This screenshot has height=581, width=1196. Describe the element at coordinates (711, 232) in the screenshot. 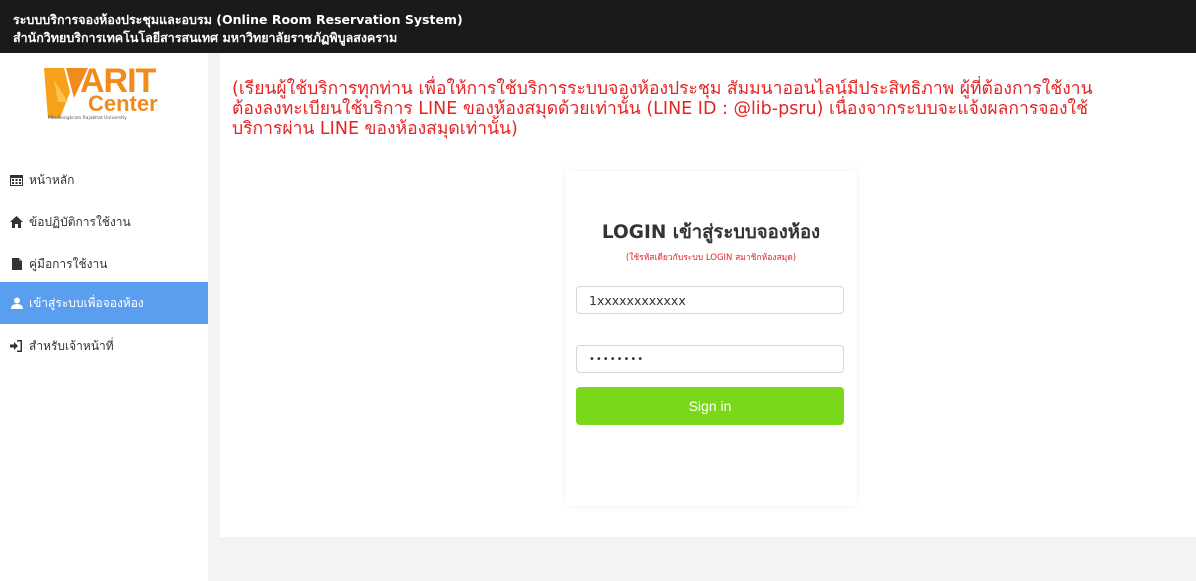

I see `login-title: LOGIN เข้าสู่ระบบจองห้อง` at that location.